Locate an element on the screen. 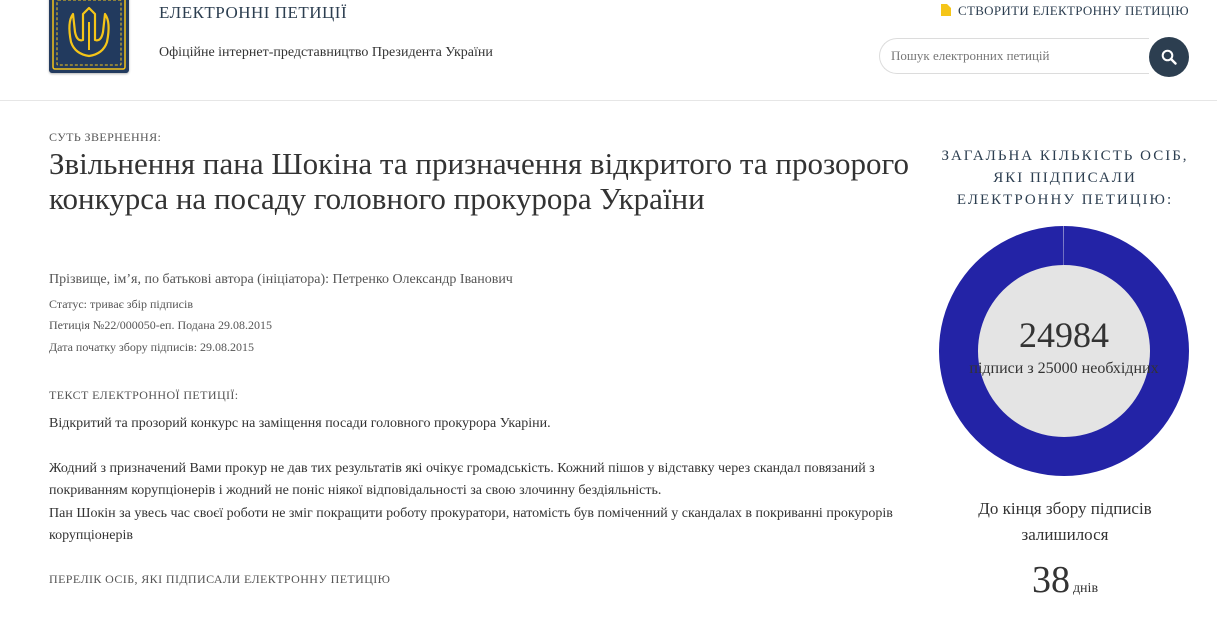  days-remaining: 38 днів is located at coordinates (1065, 580).